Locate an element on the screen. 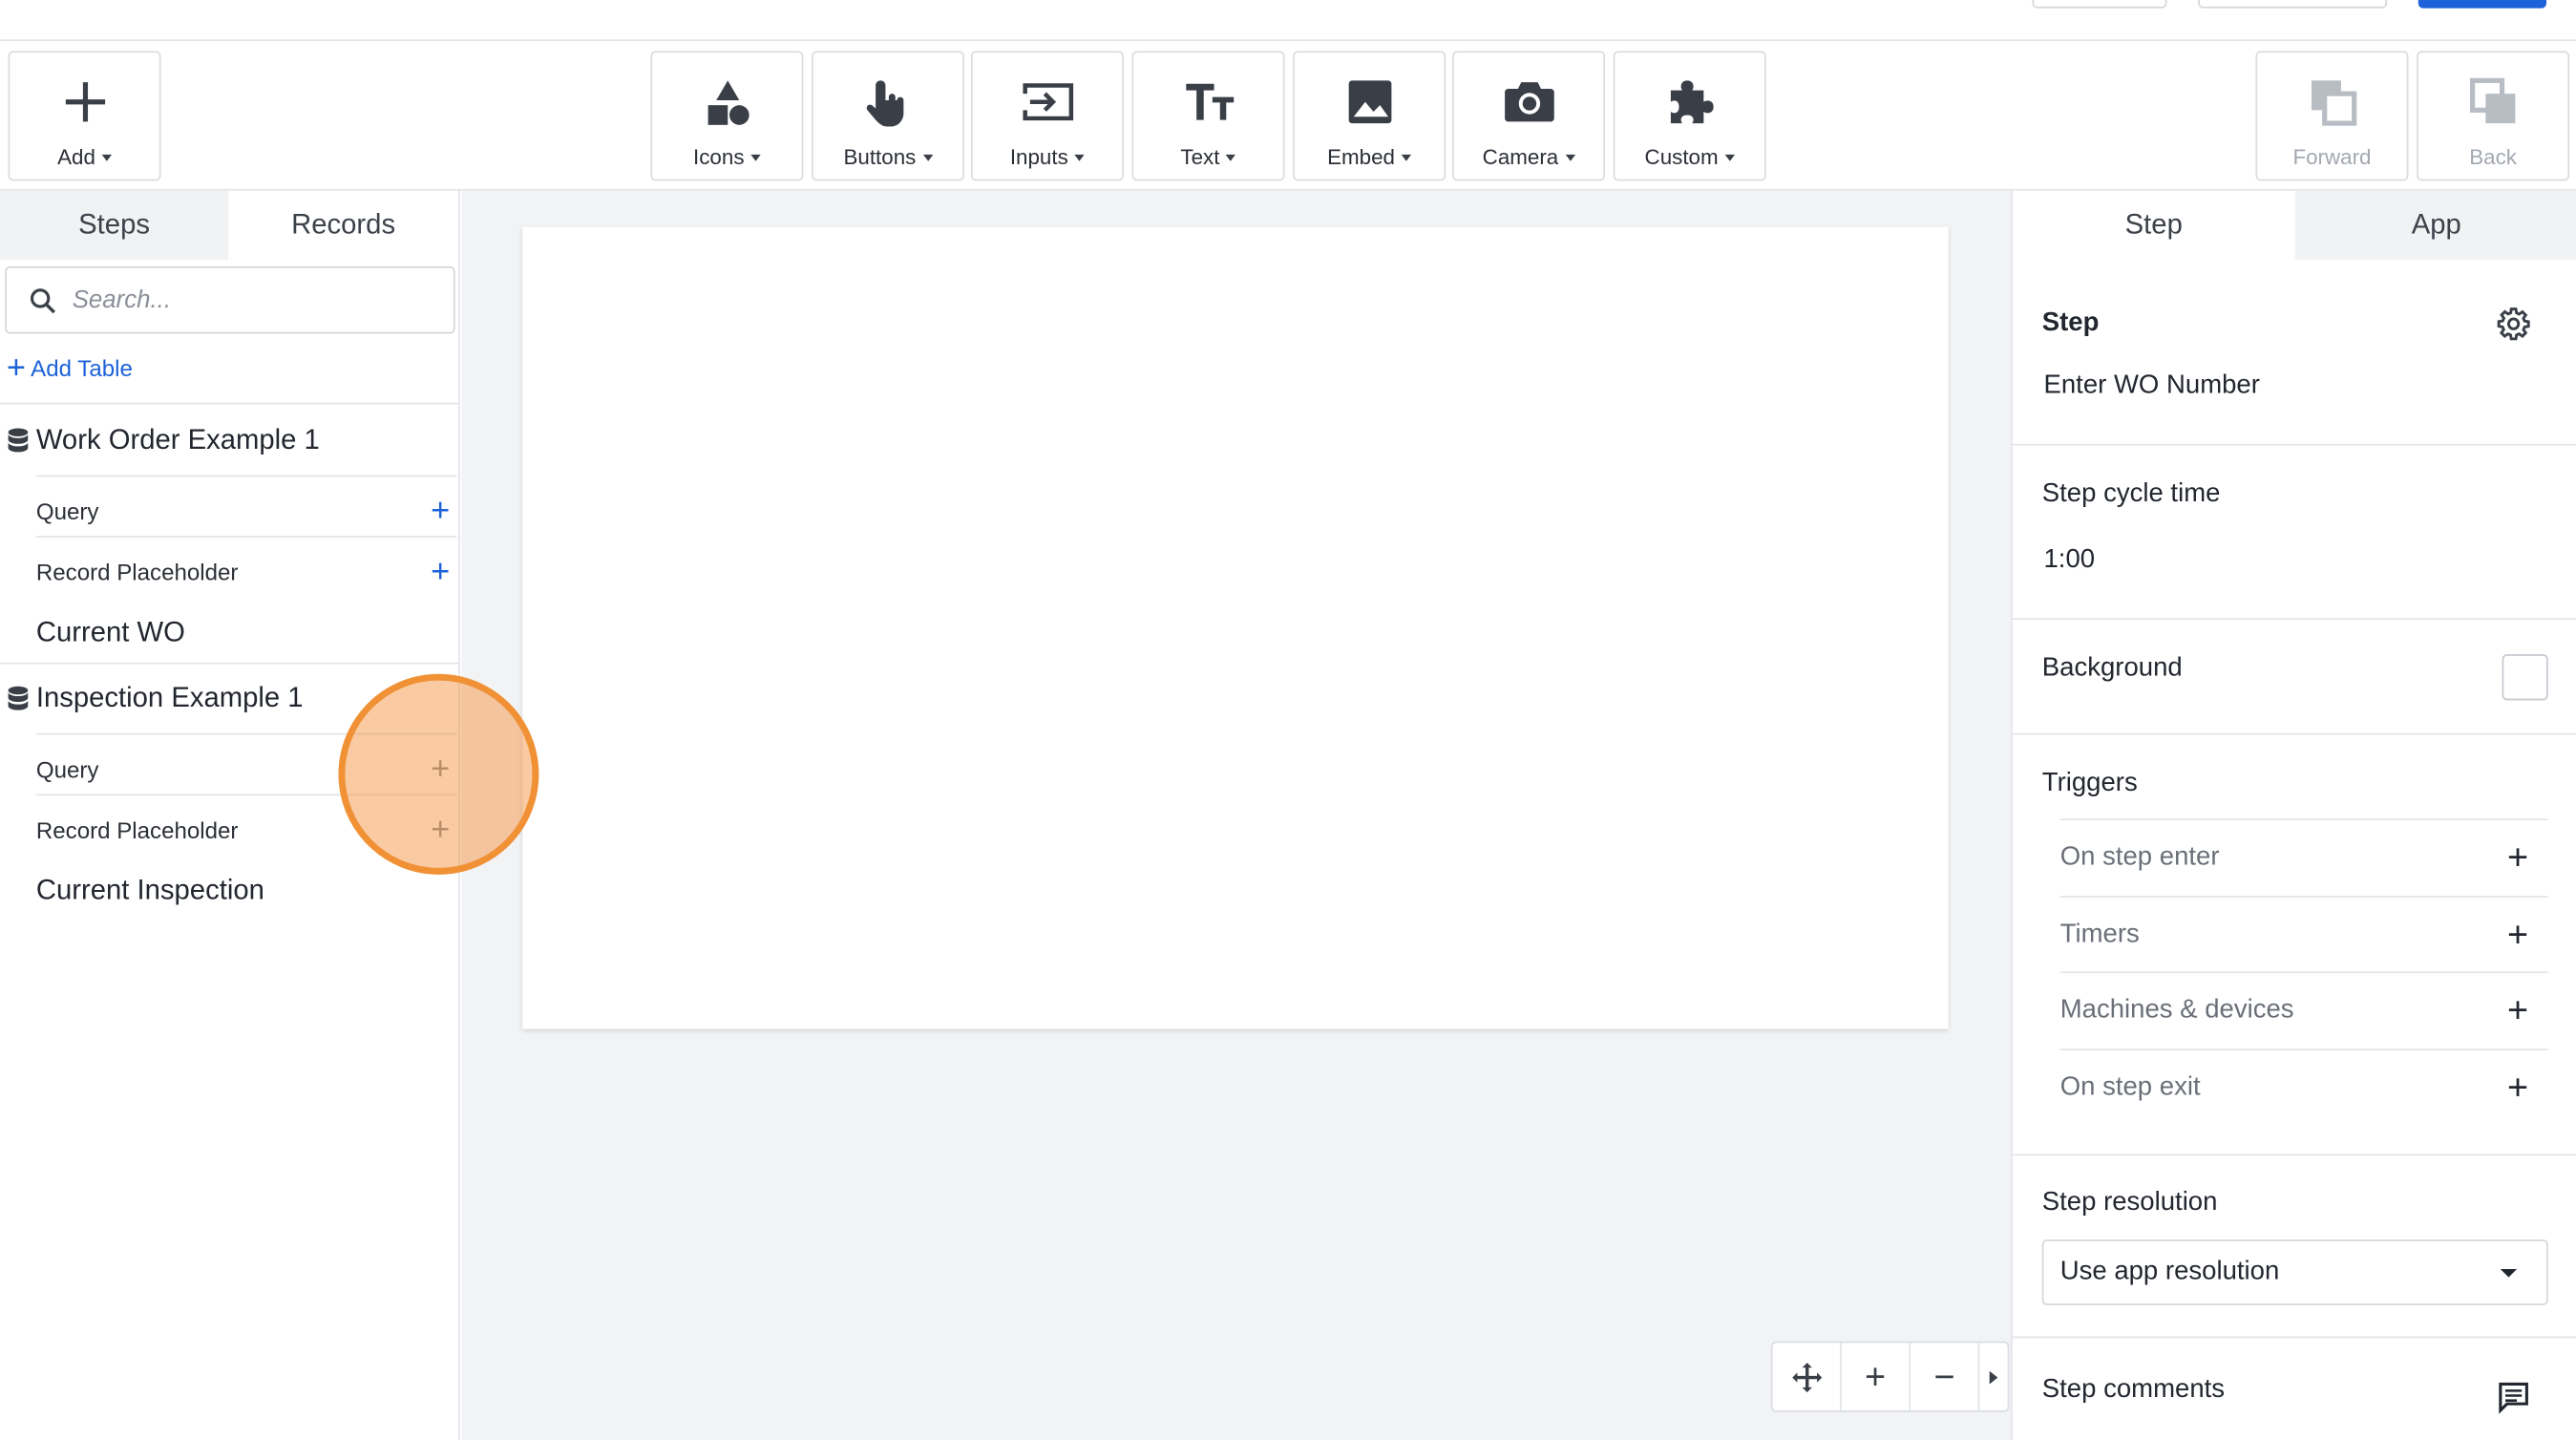 This screenshot has height=1440, width=2576. record-placeholder-item: Current Inspection is located at coordinates (150, 891).